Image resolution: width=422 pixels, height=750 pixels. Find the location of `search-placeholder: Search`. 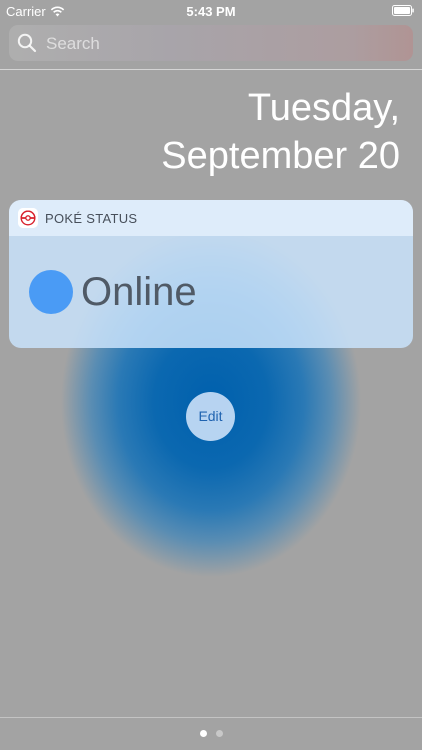

search-placeholder: Search is located at coordinates (73, 43).